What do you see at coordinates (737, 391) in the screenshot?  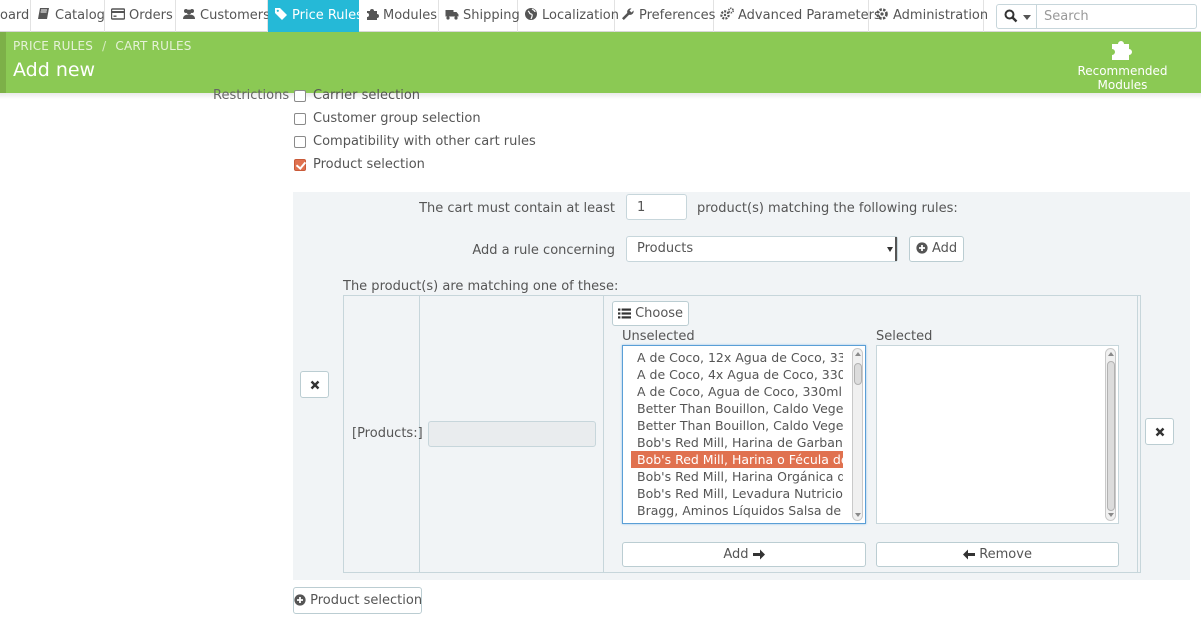 I see `list-item: A de Coco, Agua de Coco, 330ml` at bounding box center [737, 391].